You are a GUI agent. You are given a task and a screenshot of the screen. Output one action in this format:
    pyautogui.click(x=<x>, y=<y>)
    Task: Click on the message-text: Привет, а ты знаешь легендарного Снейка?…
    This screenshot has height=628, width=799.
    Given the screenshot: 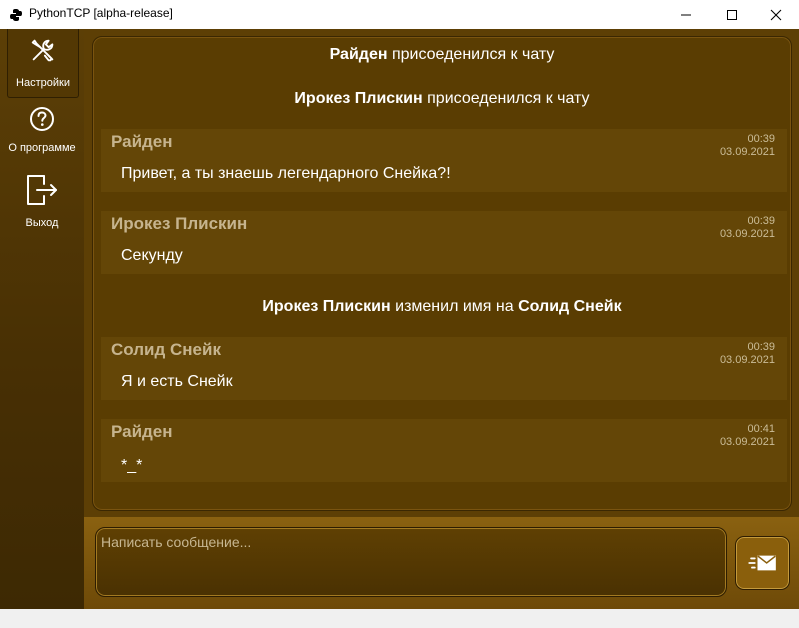 What is the action you would take?
    pyautogui.click(x=286, y=173)
    